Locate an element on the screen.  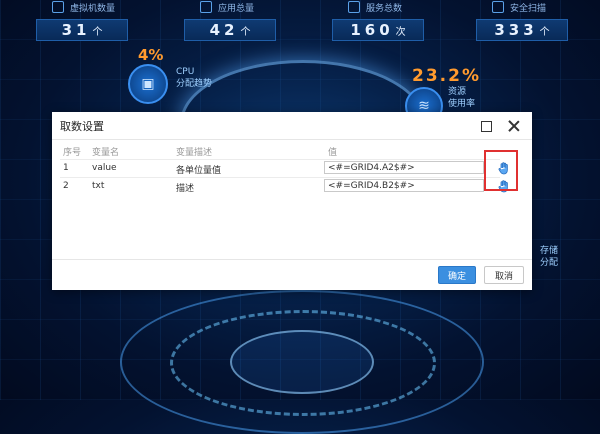
stat-label: 安全扫描 is located at coordinates (528, 8).